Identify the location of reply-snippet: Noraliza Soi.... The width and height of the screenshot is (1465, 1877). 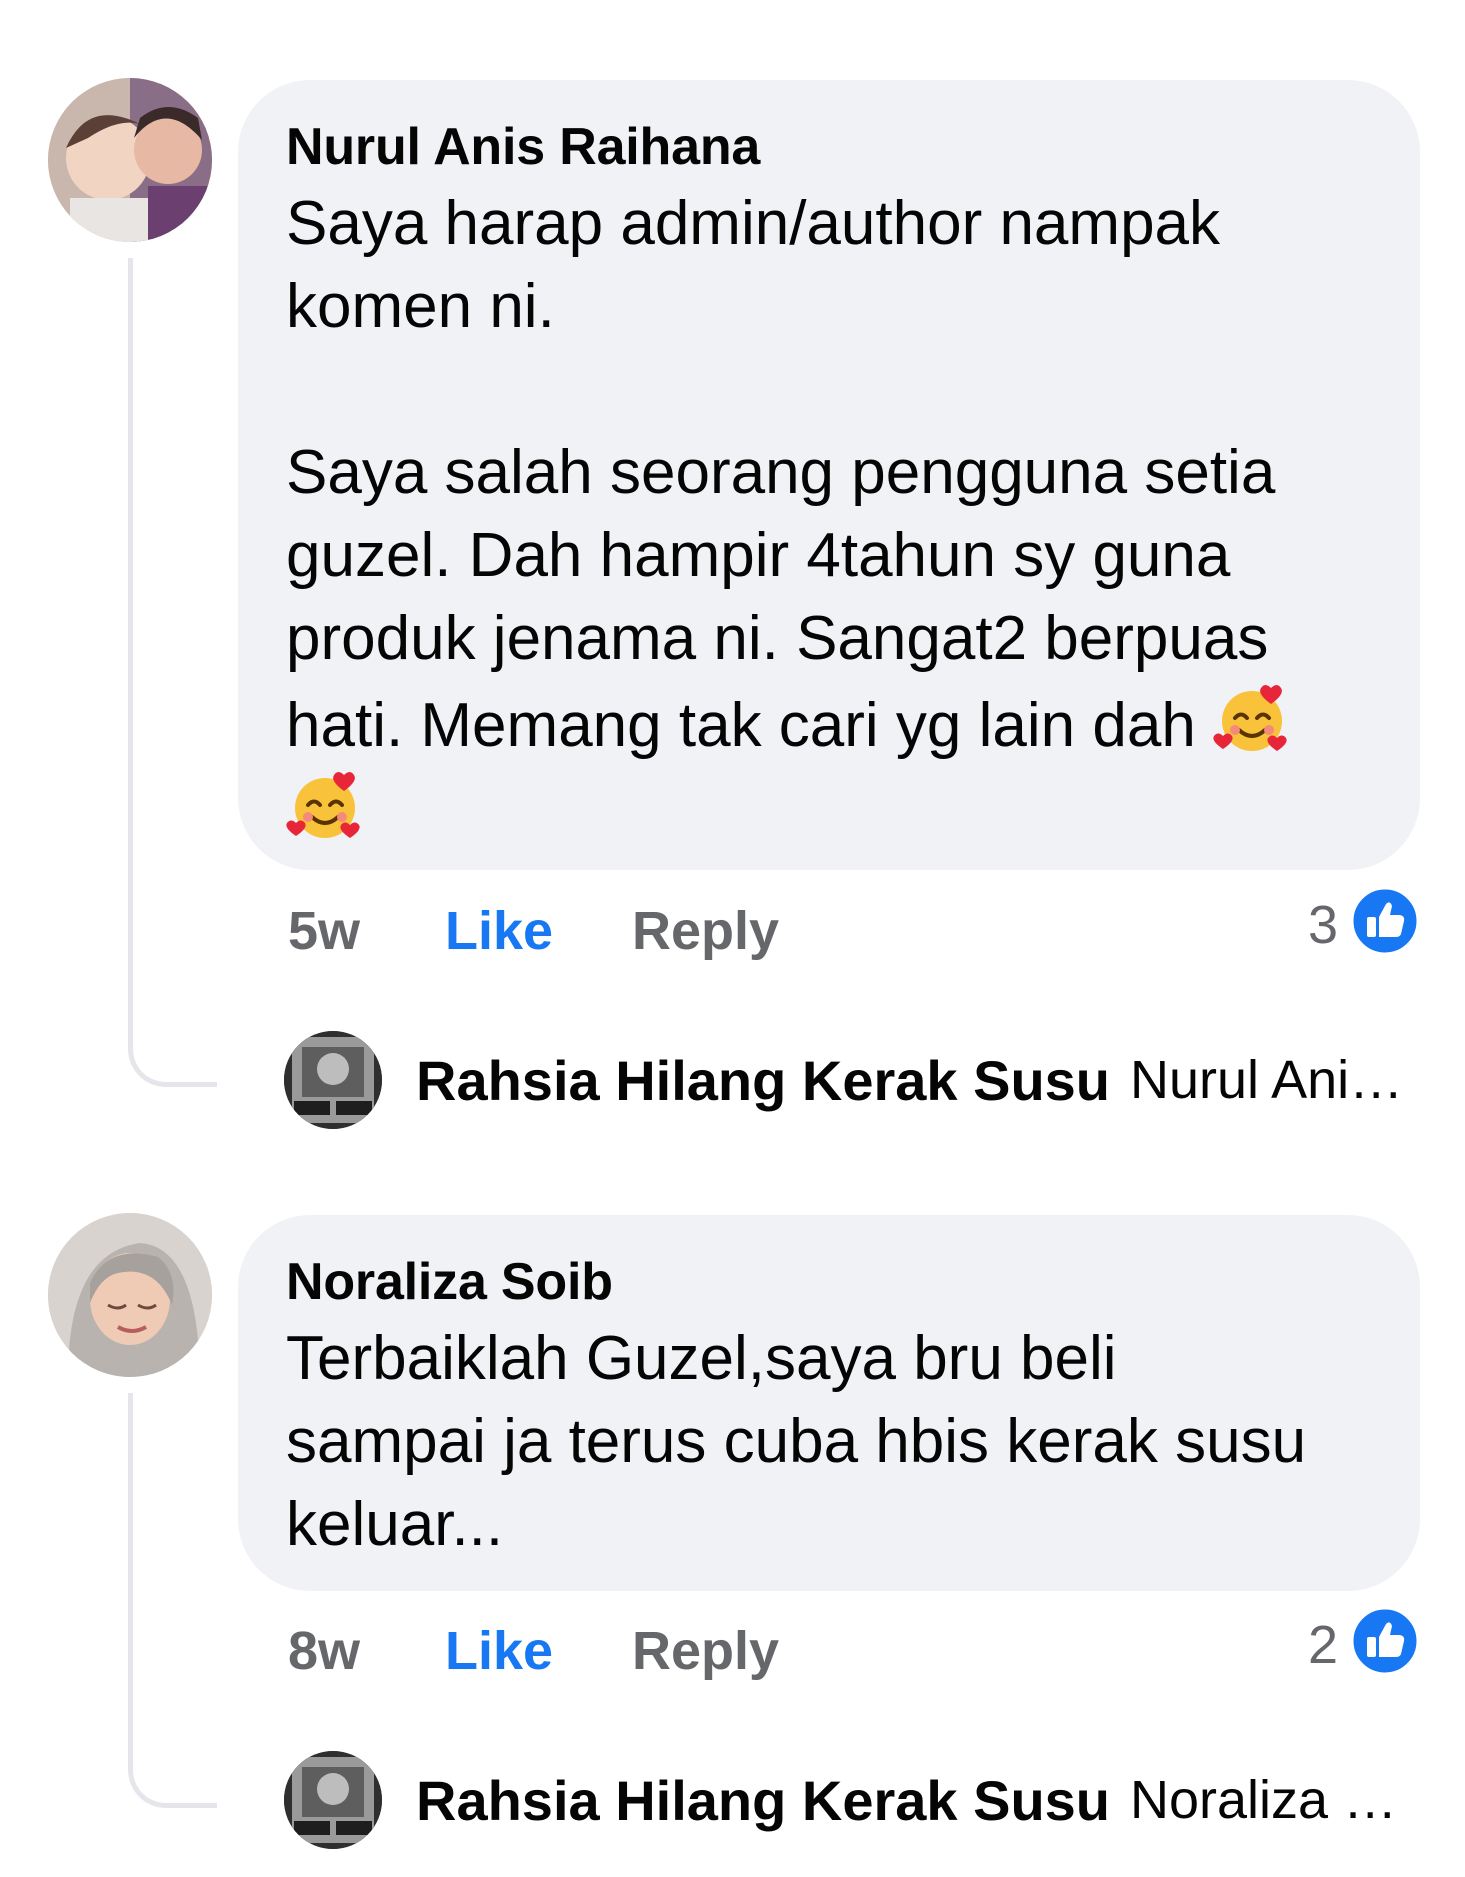
(1275, 1800).